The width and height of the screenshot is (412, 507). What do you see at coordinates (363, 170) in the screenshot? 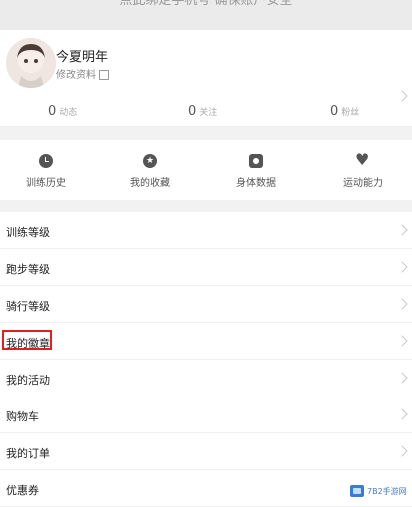
I see `quick-sports-ability: 运动能力` at bounding box center [363, 170].